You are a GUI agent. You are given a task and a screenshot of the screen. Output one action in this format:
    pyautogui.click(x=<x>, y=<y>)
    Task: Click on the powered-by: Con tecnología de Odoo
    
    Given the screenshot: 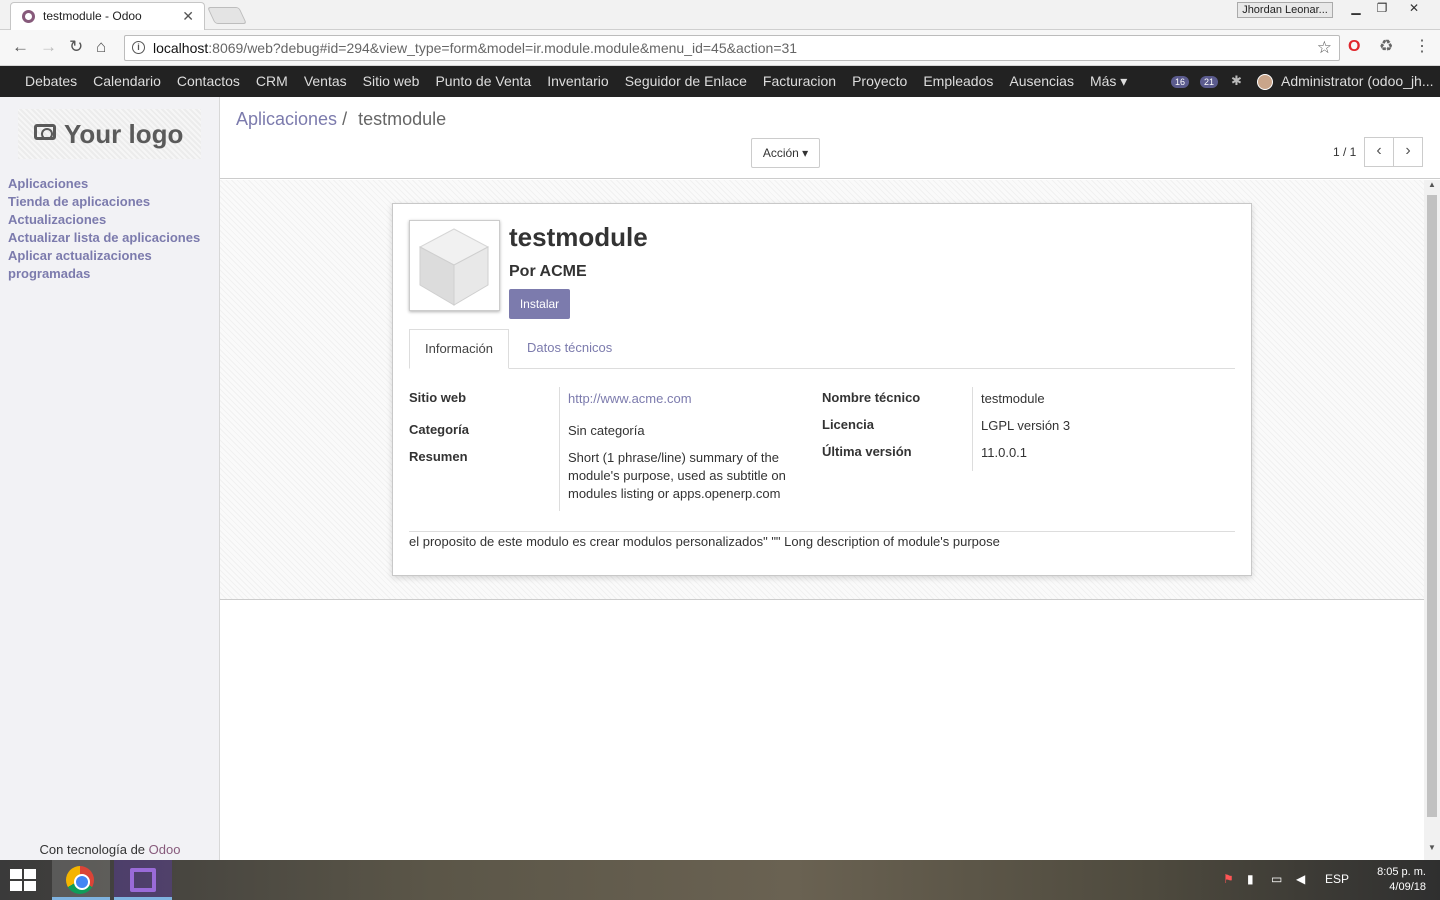 What is the action you would take?
    pyautogui.click(x=110, y=849)
    